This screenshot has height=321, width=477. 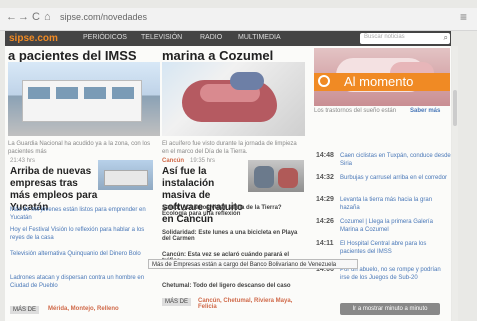 What do you see at coordinates (83, 309) in the screenshot?
I see `story-tags-left: Mérida, Montejo, Relleno` at bounding box center [83, 309].